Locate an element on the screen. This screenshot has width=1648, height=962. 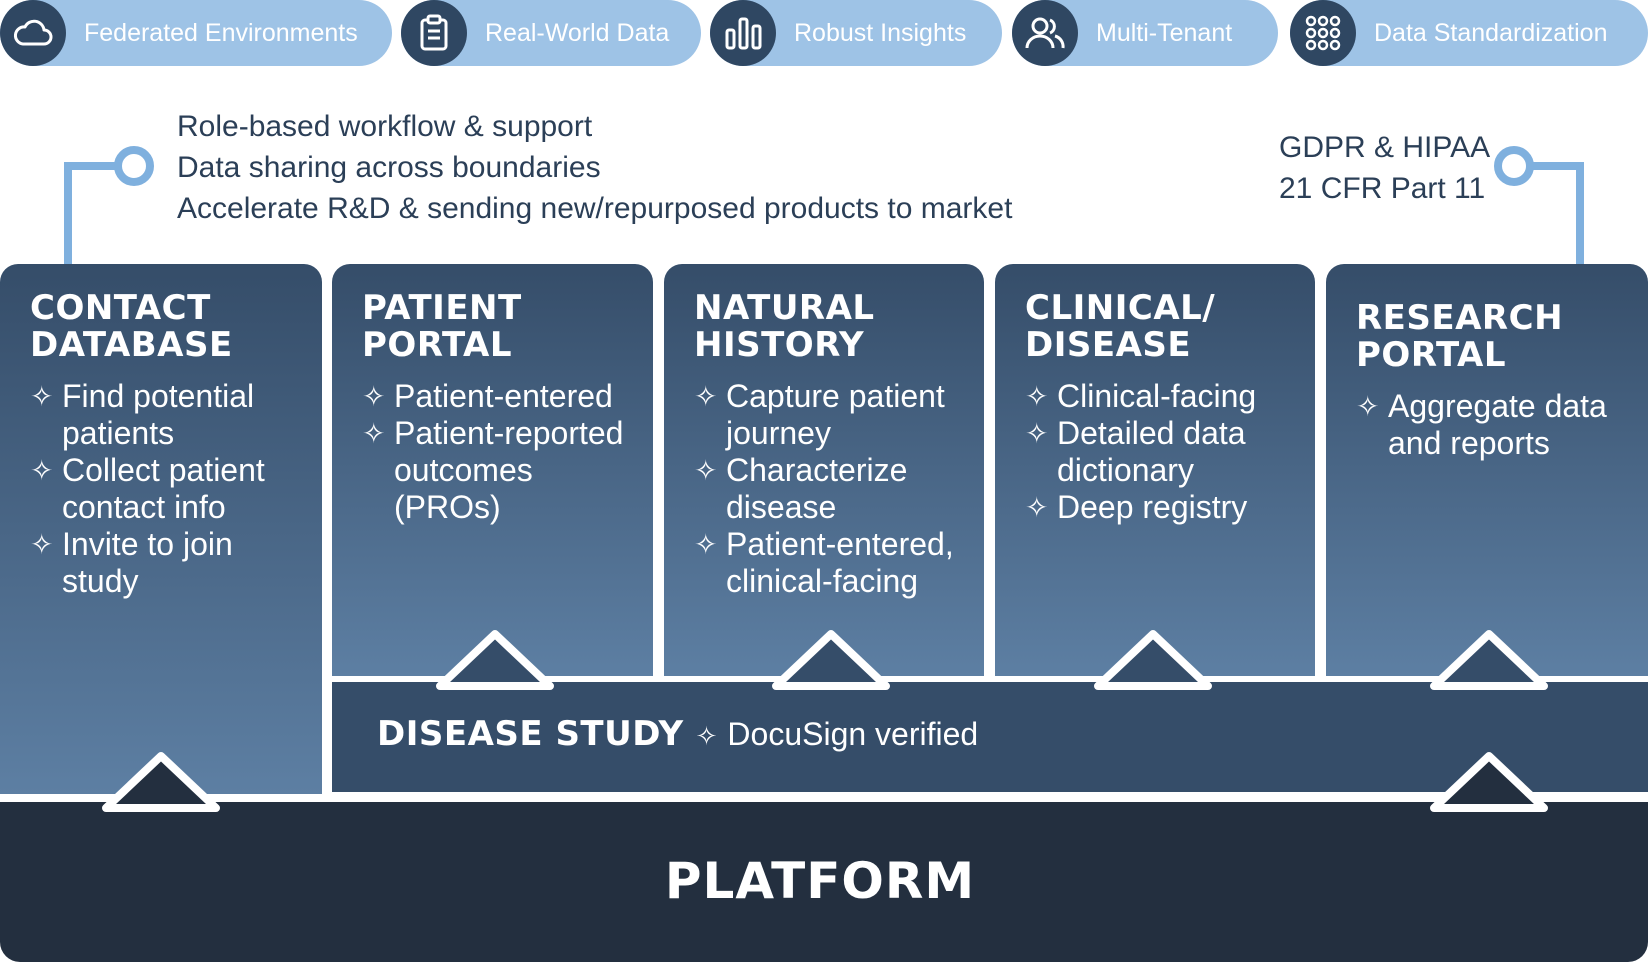
module-title: NATURAL HISTORY is located at coordinates (784, 326).